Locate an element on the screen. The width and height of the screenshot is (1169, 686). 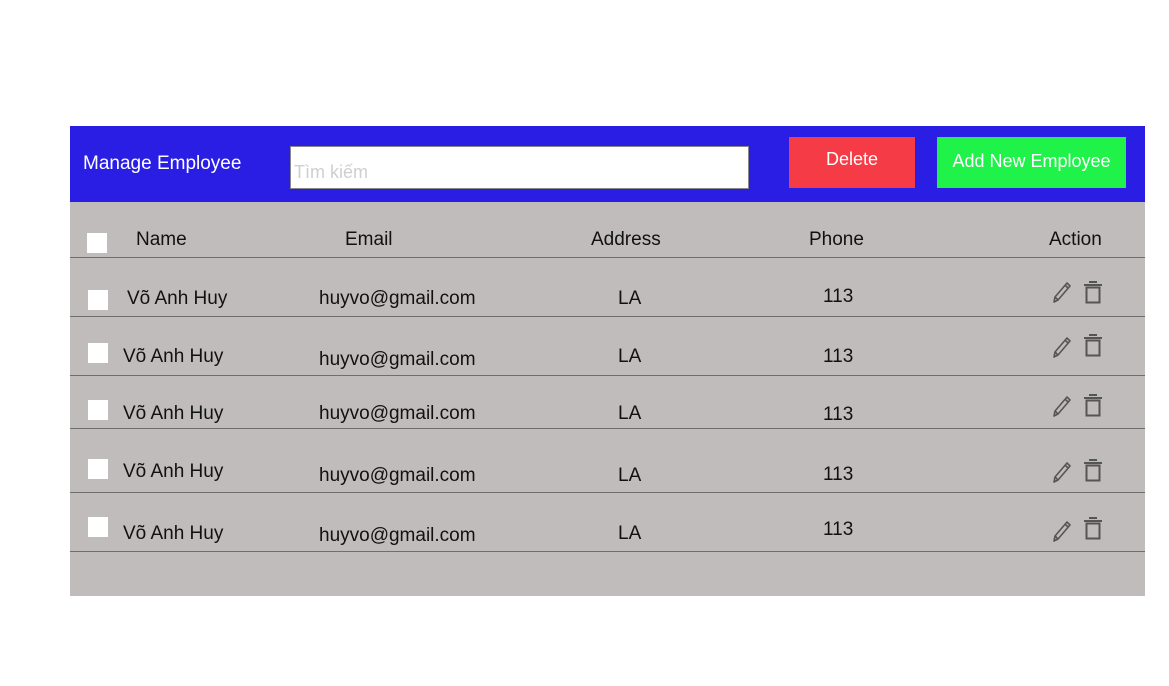
add-employee-button: Add New Employee is located at coordinates (1031, 162).